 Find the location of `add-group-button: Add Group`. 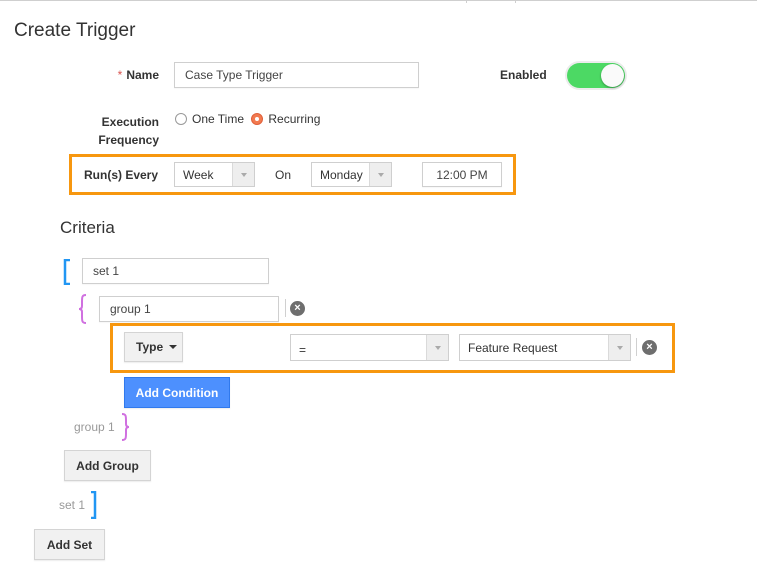

add-group-button: Add Group is located at coordinates (107, 465).